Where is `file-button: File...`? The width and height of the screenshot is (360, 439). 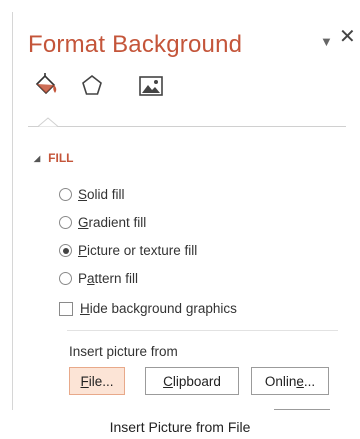 file-button: File... is located at coordinates (97, 381).